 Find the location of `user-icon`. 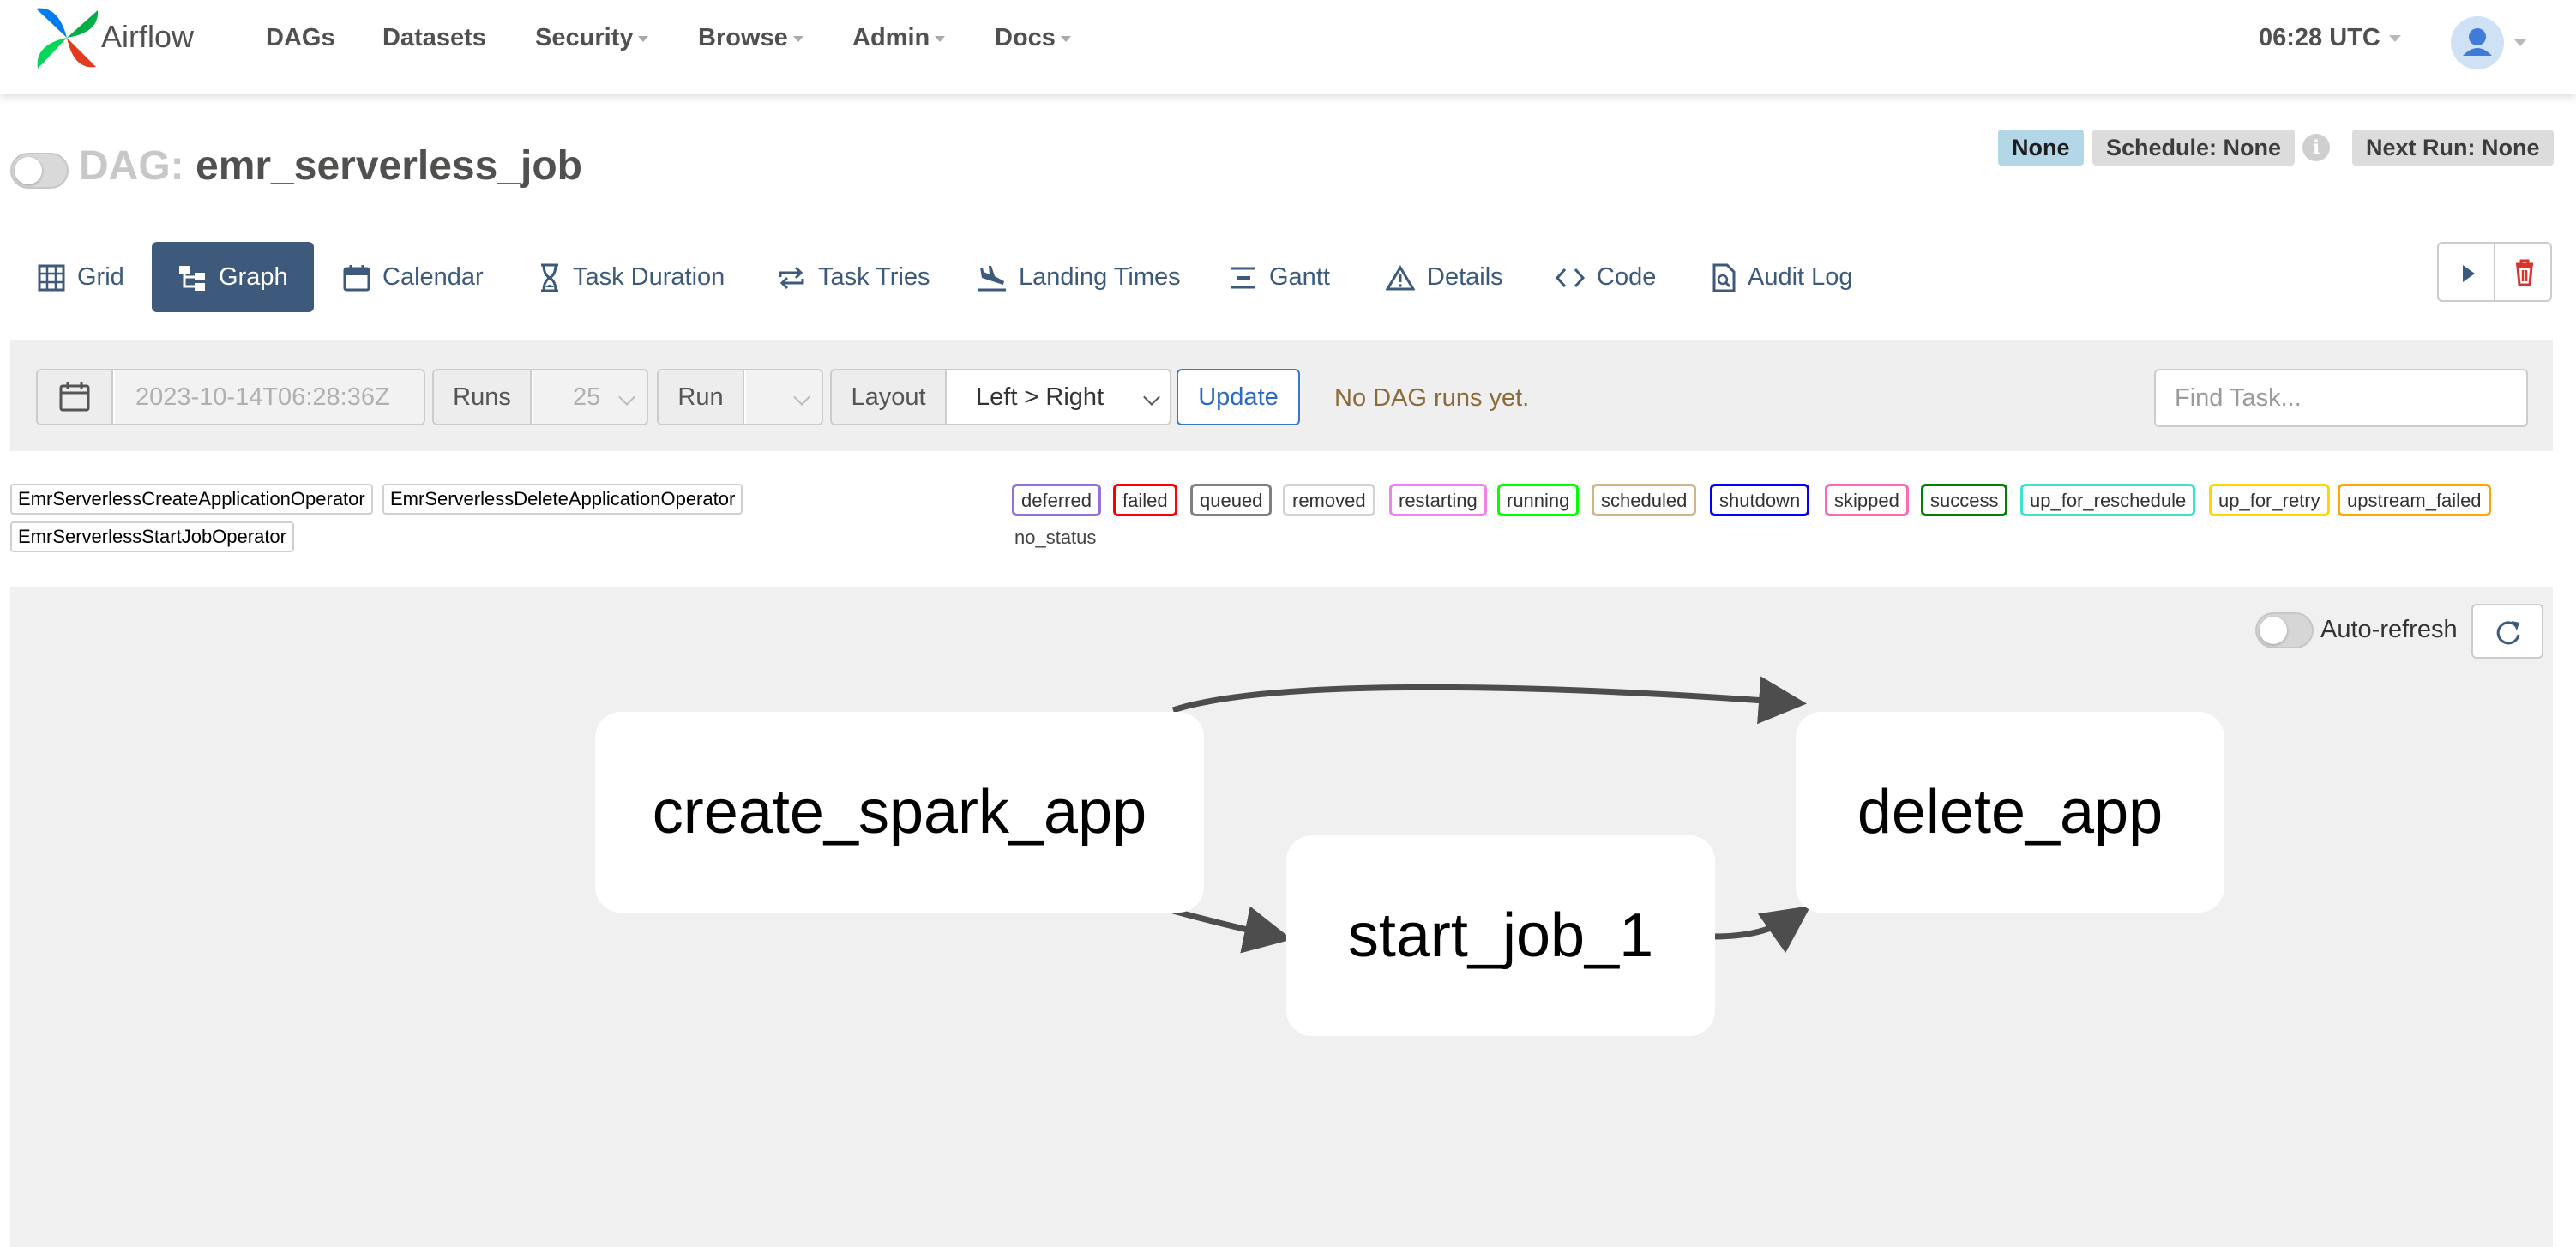

user-icon is located at coordinates (2477, 42).